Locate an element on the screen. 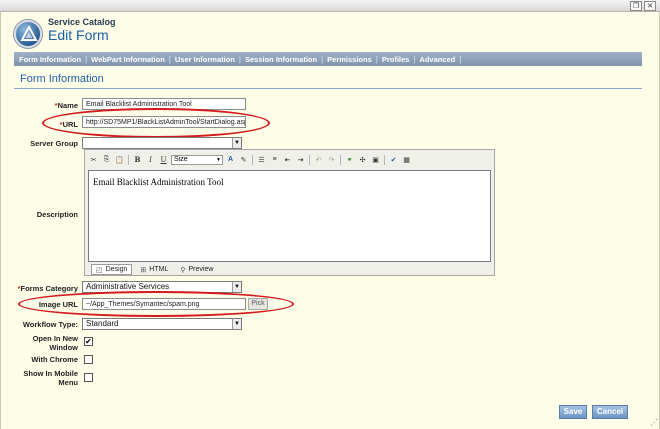  tab-advanced: Advanced is located at coordinates (437, 59).